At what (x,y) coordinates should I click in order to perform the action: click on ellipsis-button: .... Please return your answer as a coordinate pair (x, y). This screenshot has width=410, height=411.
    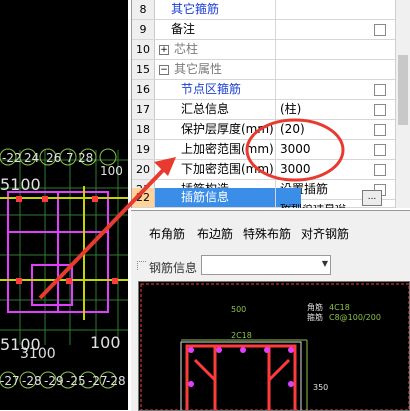
    Looking at the image, I should click on (372, 198).